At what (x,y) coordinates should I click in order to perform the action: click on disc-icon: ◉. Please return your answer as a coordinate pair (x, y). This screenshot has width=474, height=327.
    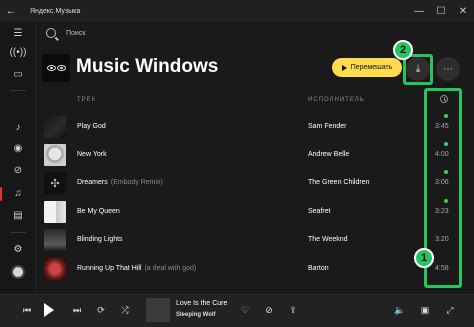
    Looking at the image, I should click on (18, 148).